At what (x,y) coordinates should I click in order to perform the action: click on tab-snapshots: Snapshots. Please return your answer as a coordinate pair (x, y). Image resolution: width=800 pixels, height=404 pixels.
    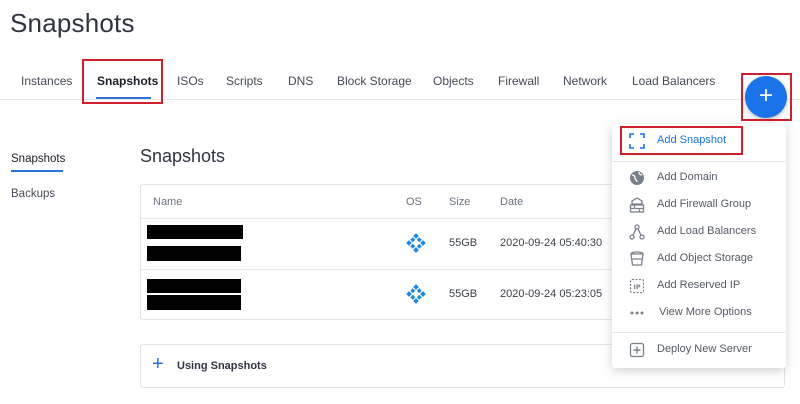
    Looking at the image, I should click on (127, 81).